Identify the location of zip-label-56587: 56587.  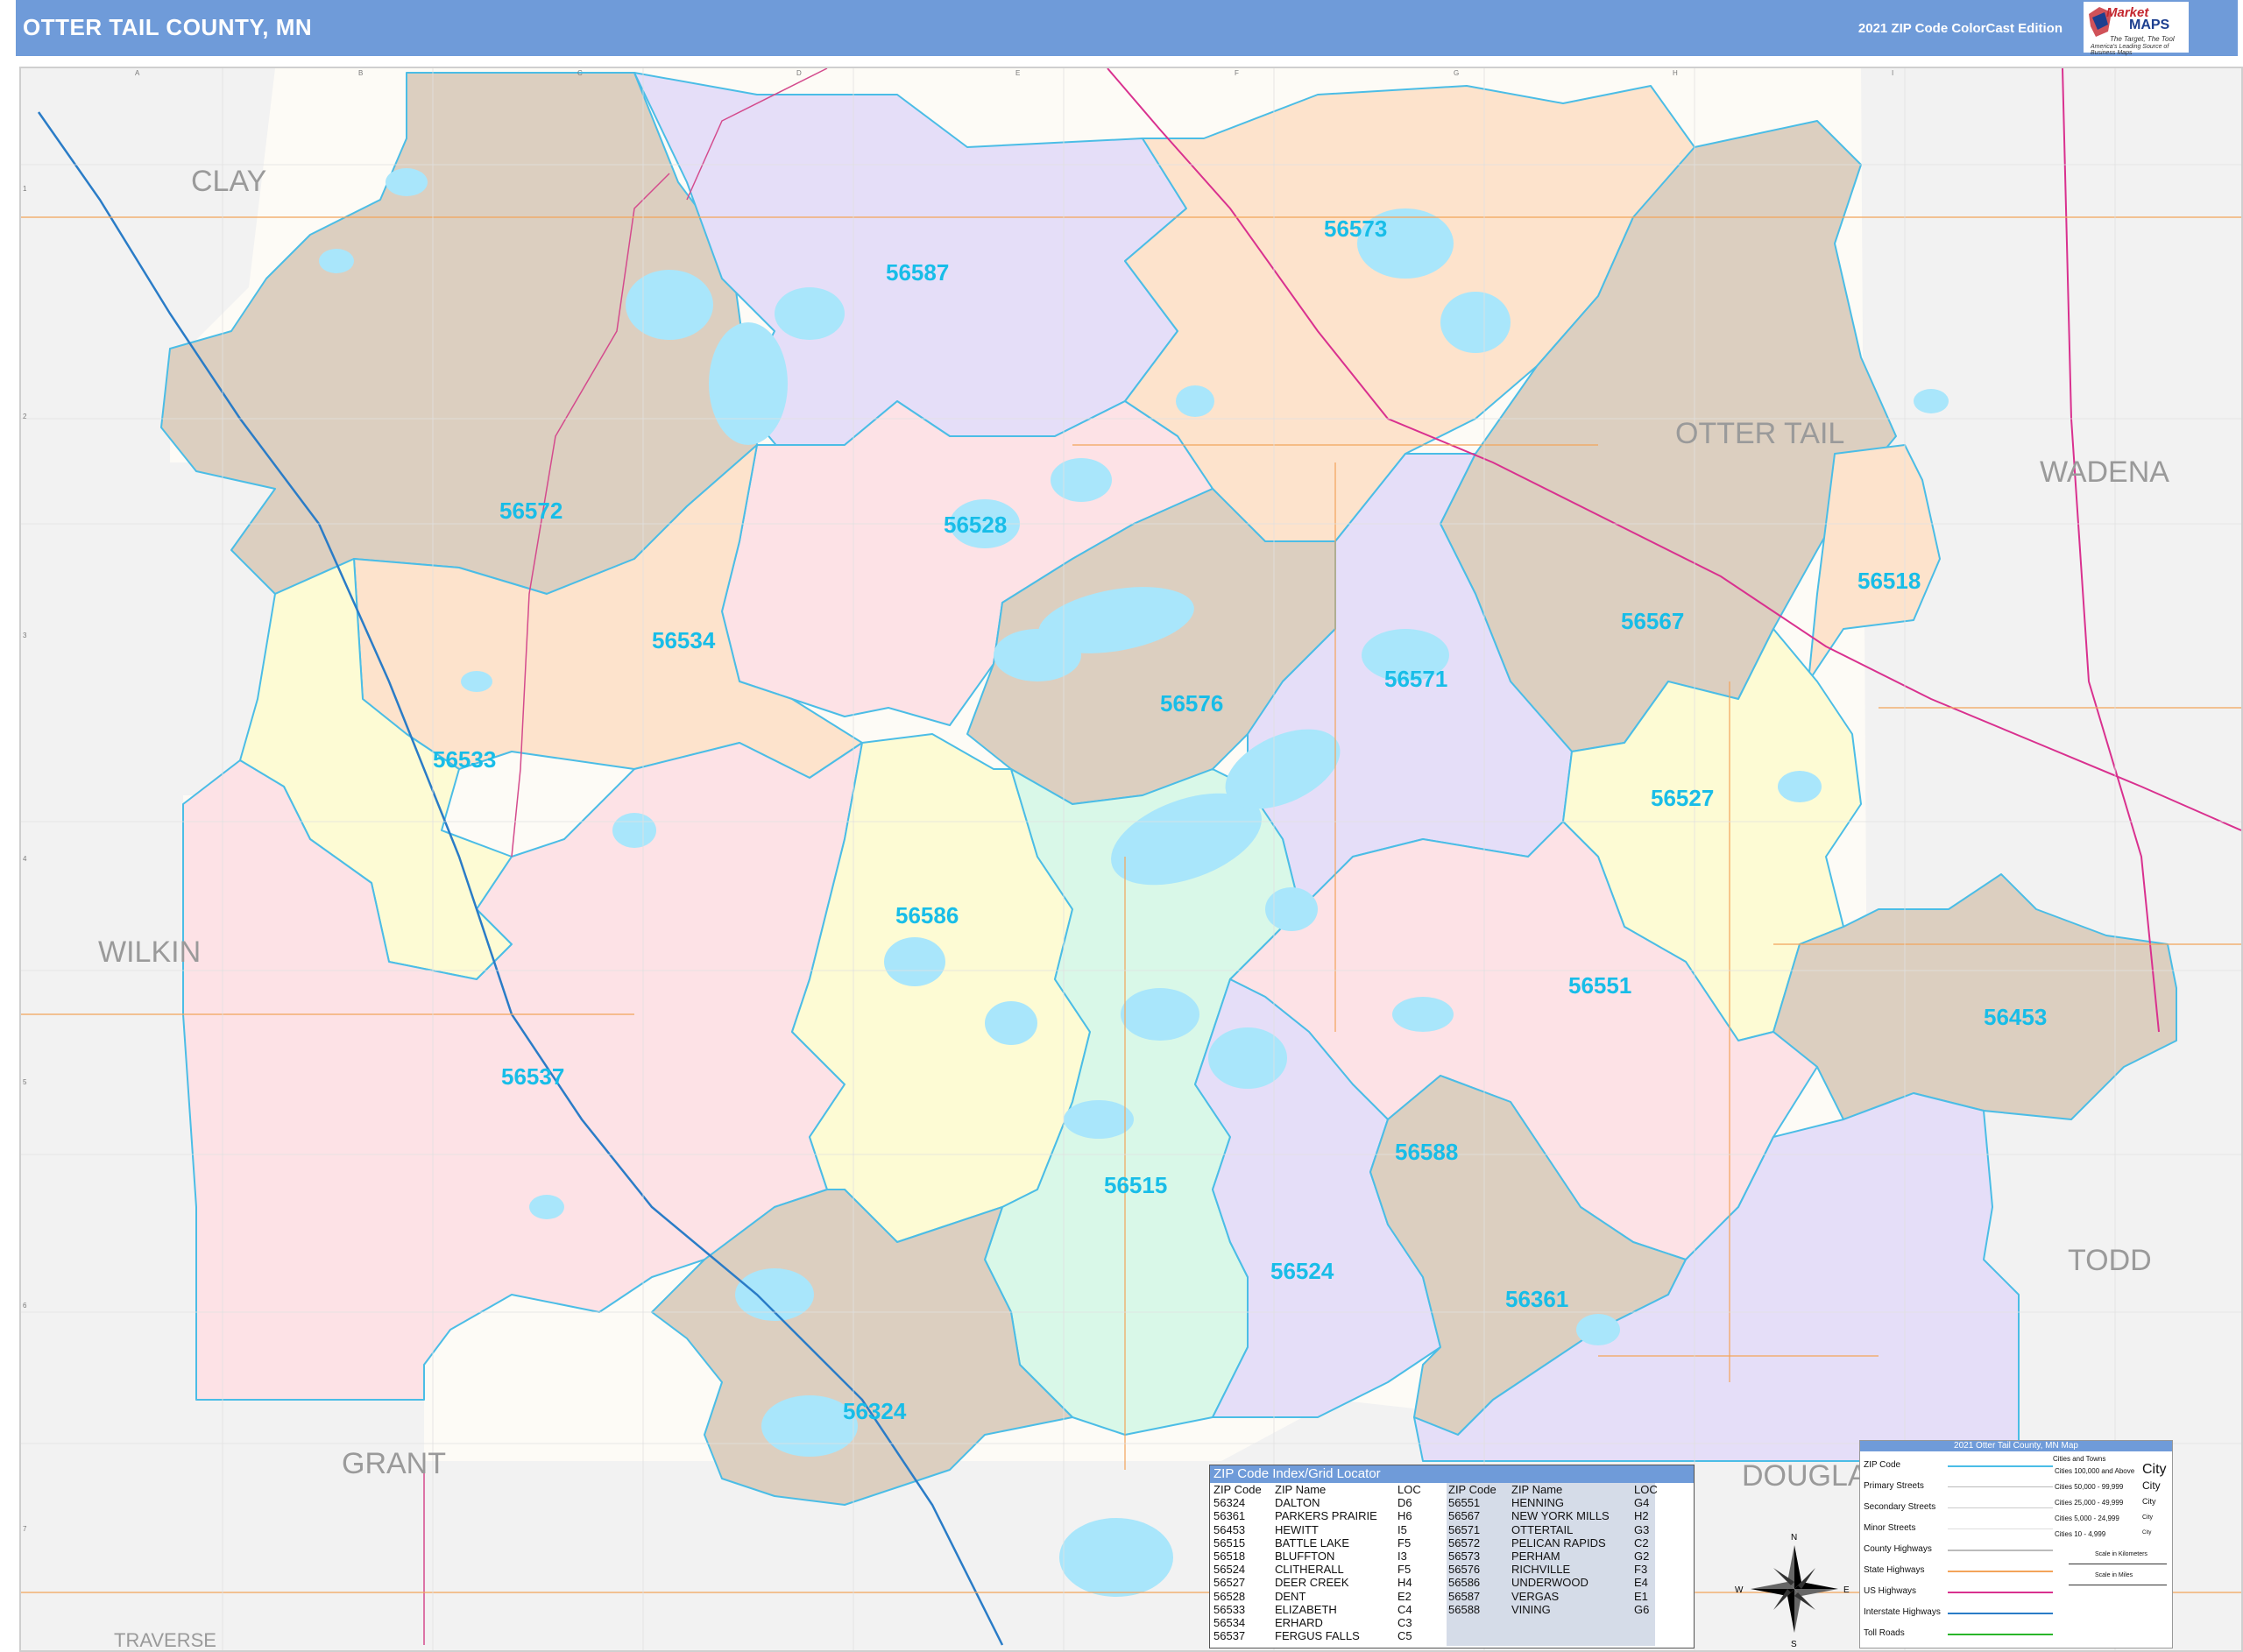
(918, 272).